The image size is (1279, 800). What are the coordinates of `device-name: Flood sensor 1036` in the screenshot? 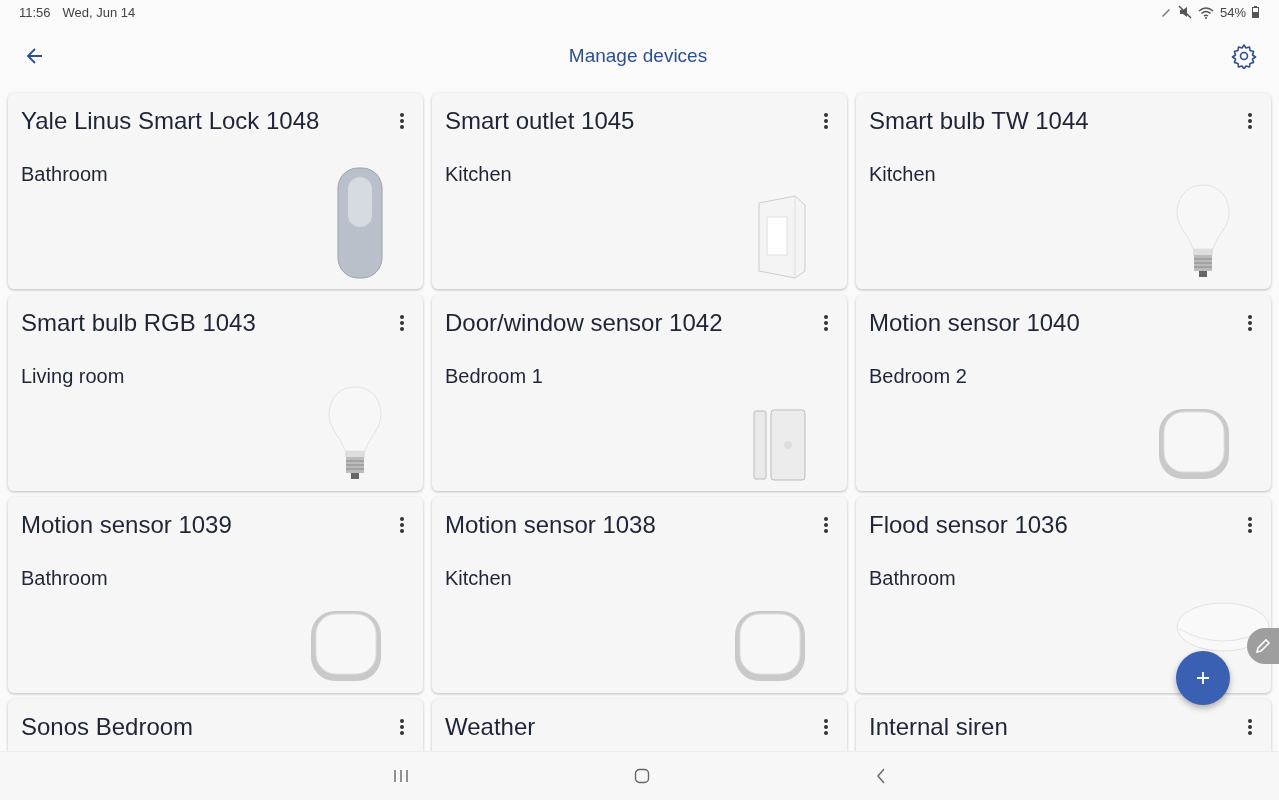 It's located at (968, 525).